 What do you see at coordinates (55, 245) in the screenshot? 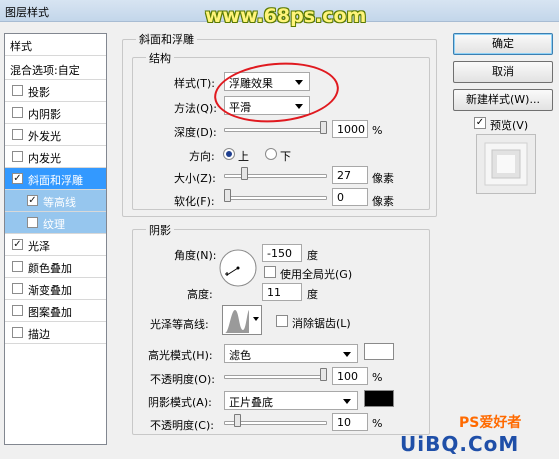
I see `style-list-item: ✓ 光泽` at bounding box center [55, 245].